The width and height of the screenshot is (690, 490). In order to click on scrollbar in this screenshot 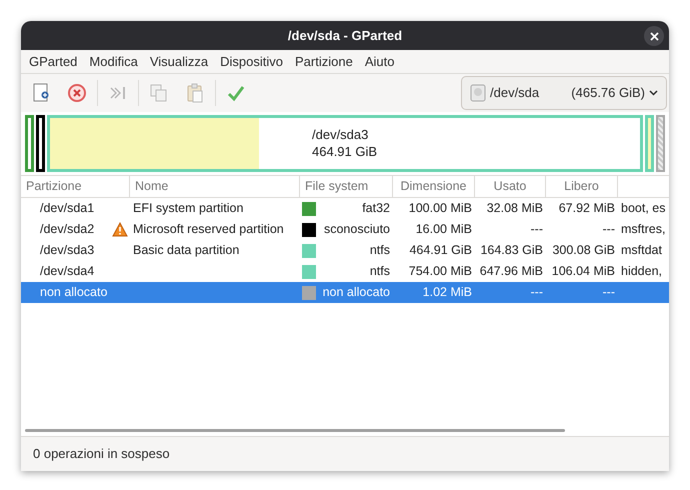, I will do `click(295, 430)`.